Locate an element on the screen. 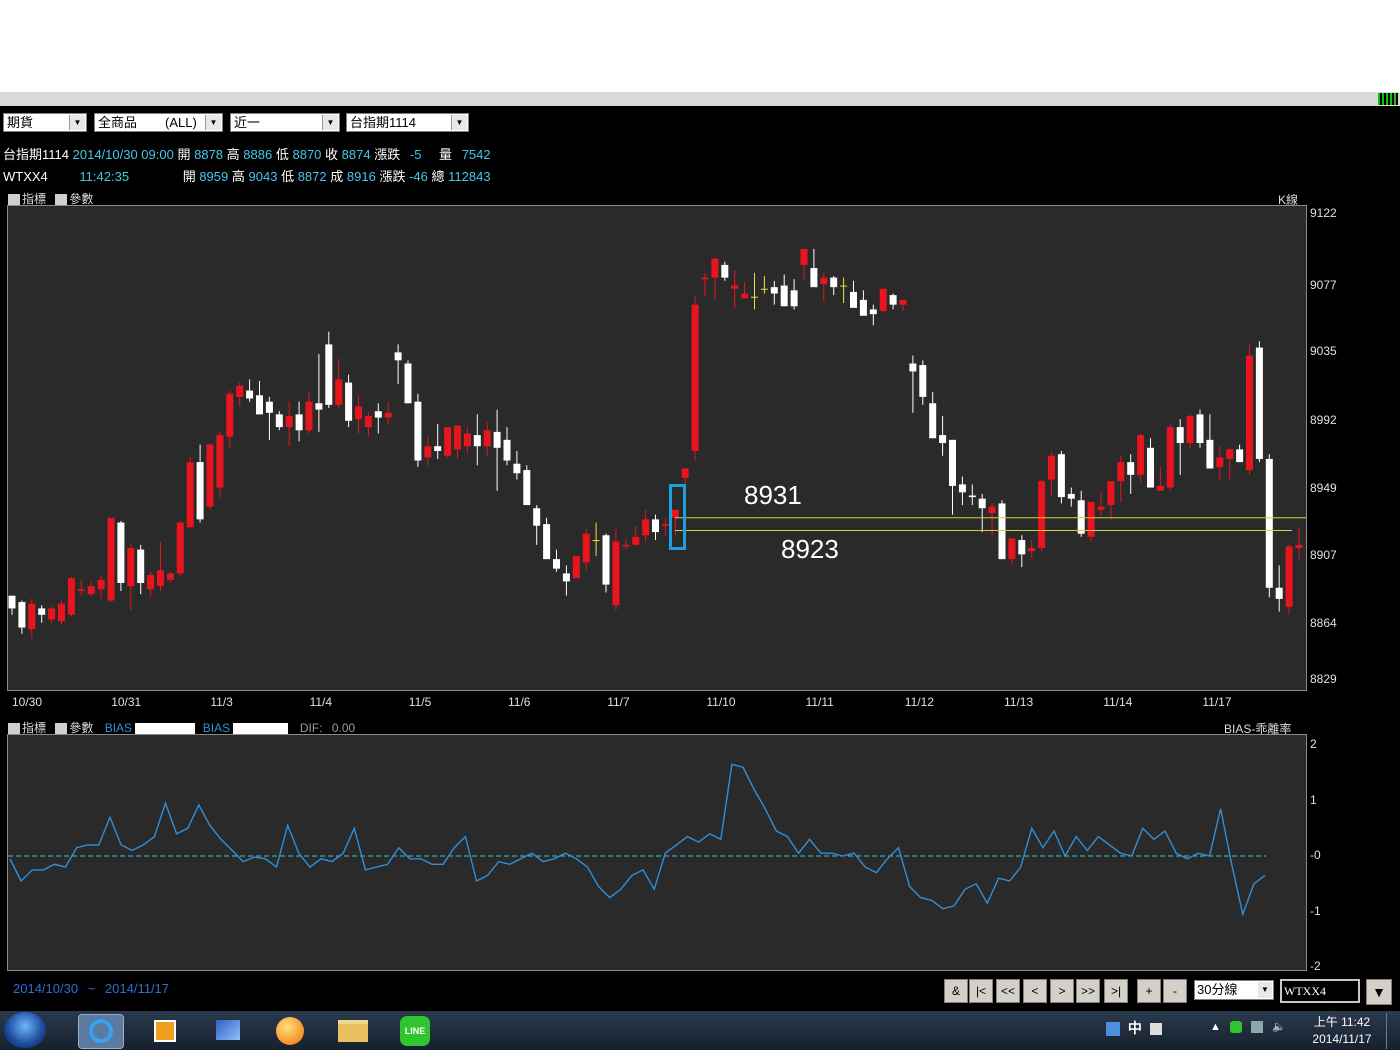 Image resolution: width=1400 pixels, height=1050 pixels. start-button is located at coordinates (25, 1030).